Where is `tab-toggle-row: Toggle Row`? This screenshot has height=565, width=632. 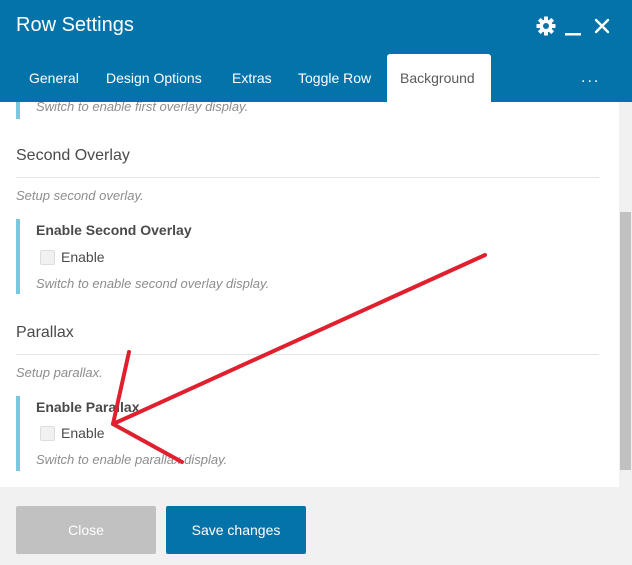 tab-toggle-row: Toggle Row is located at coordinates (334, 78).